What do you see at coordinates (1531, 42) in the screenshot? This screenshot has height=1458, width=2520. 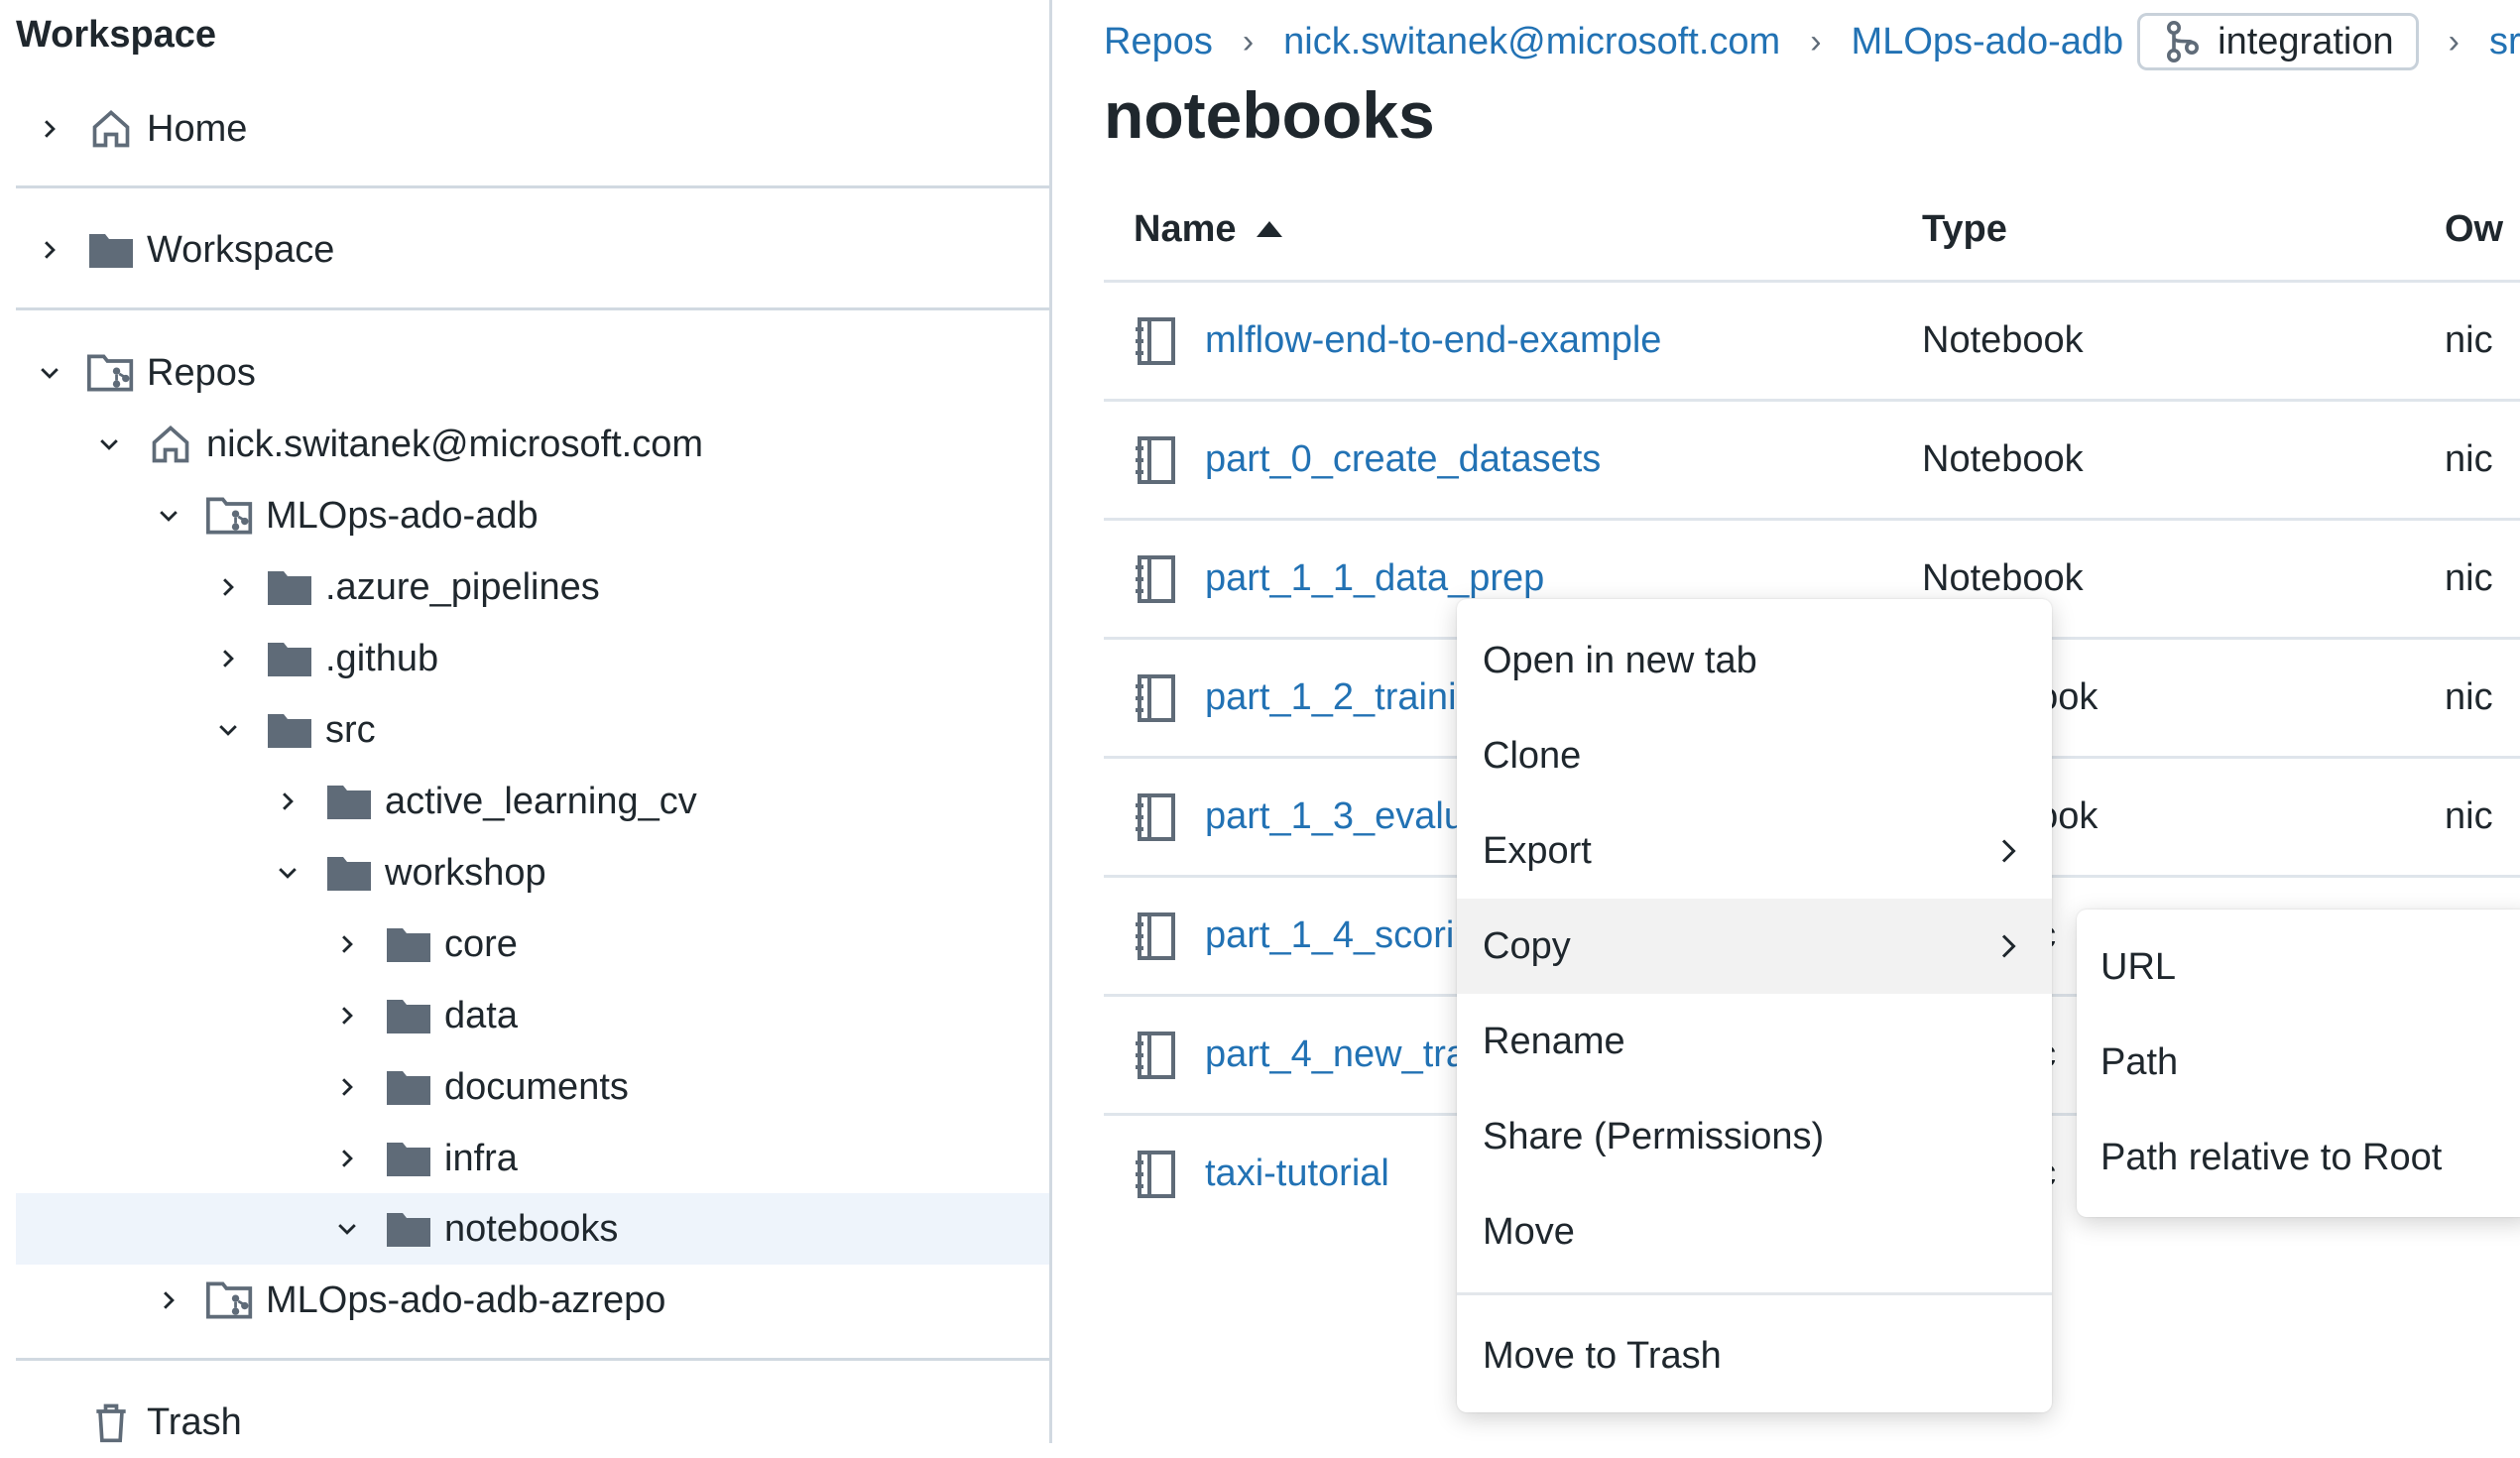 I see `breadcrumb-user: nick.switanek@microsoft.com` at bounding box center [1531, 42].